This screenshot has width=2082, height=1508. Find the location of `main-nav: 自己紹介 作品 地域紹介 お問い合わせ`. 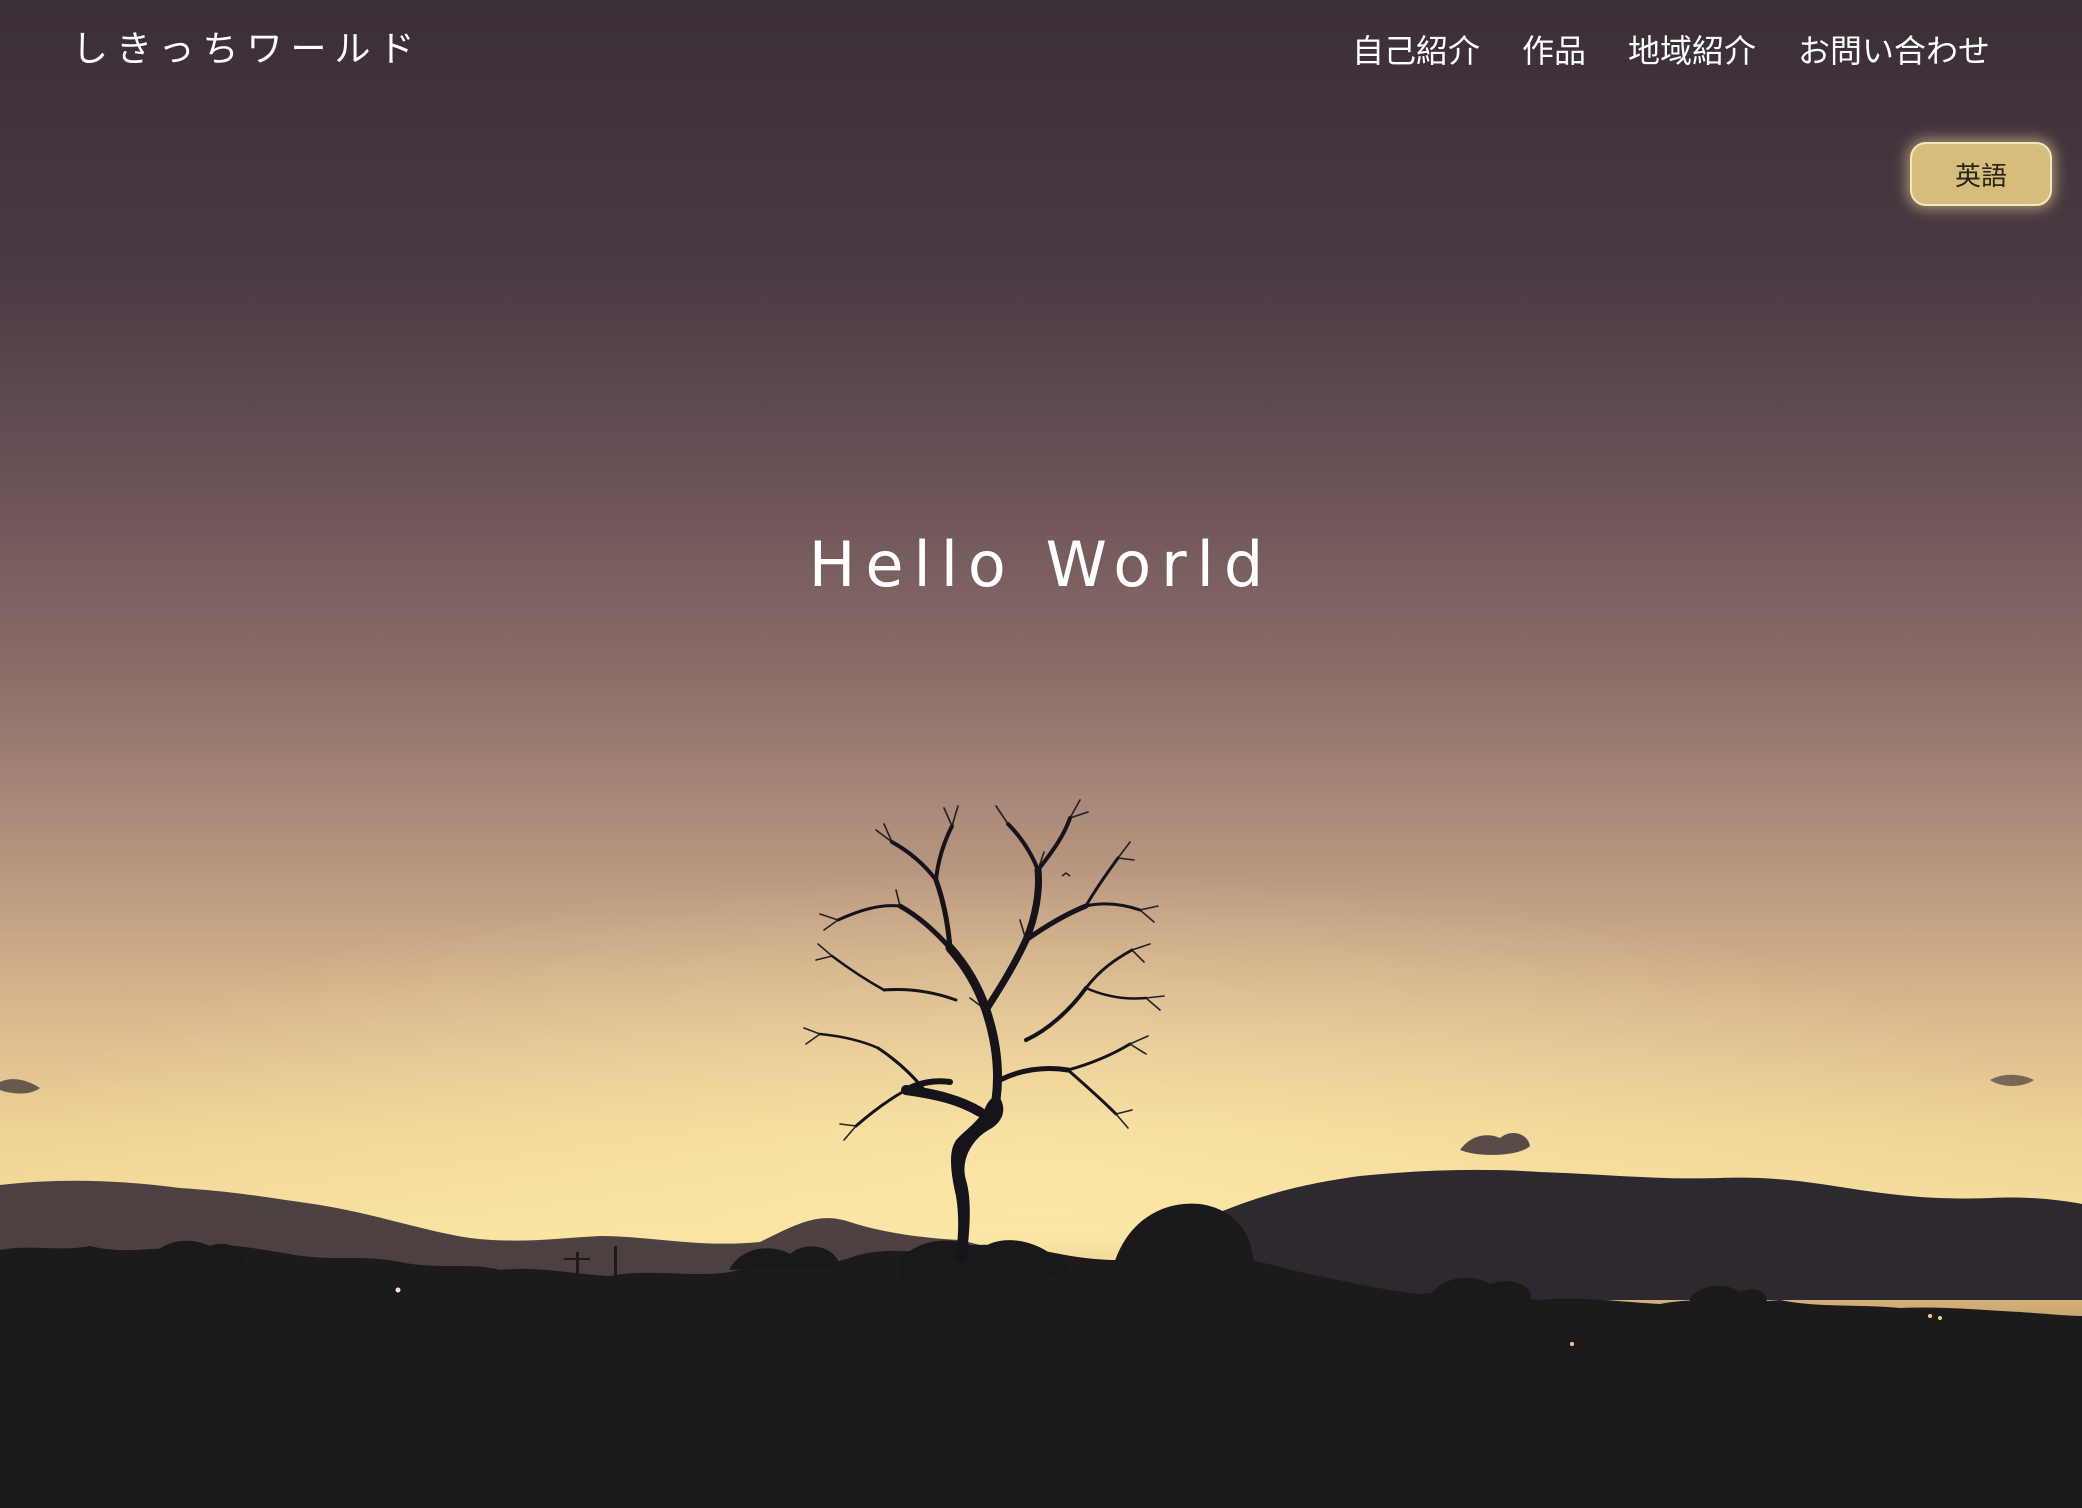

main-nav: 自己紹介 作品 地域紹介 お問い合わせ is located at coordinates (1671, 51).